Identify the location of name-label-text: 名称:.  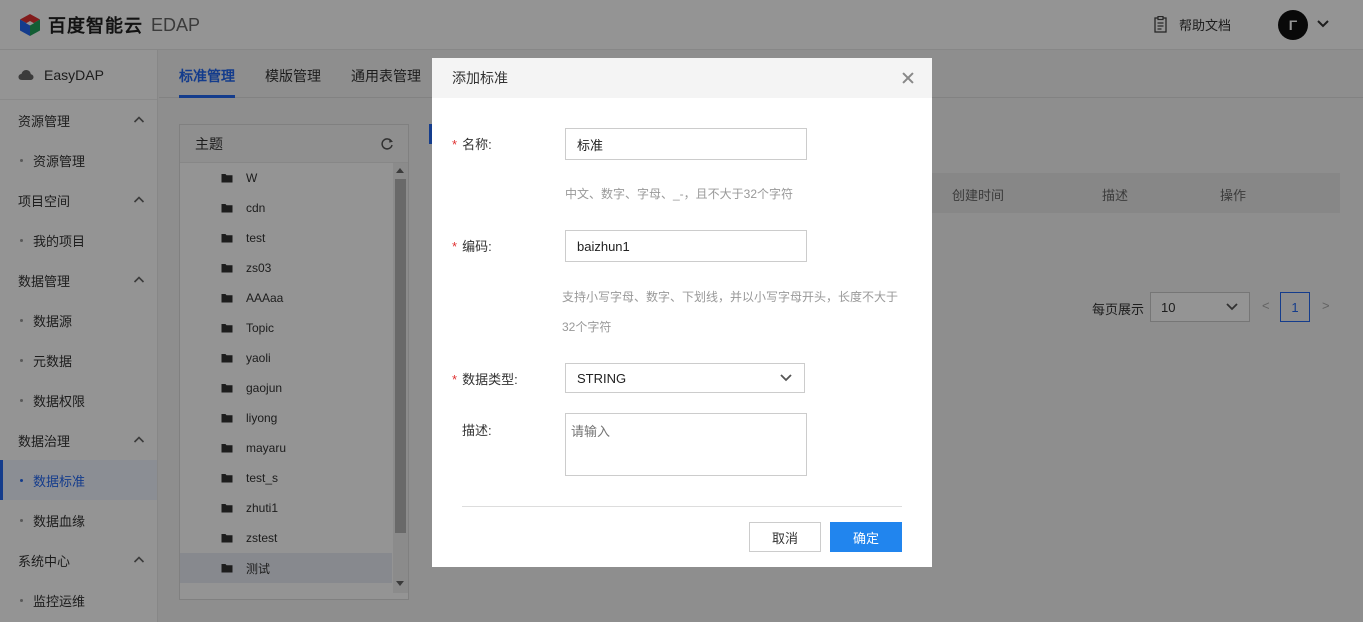
(477, 144).